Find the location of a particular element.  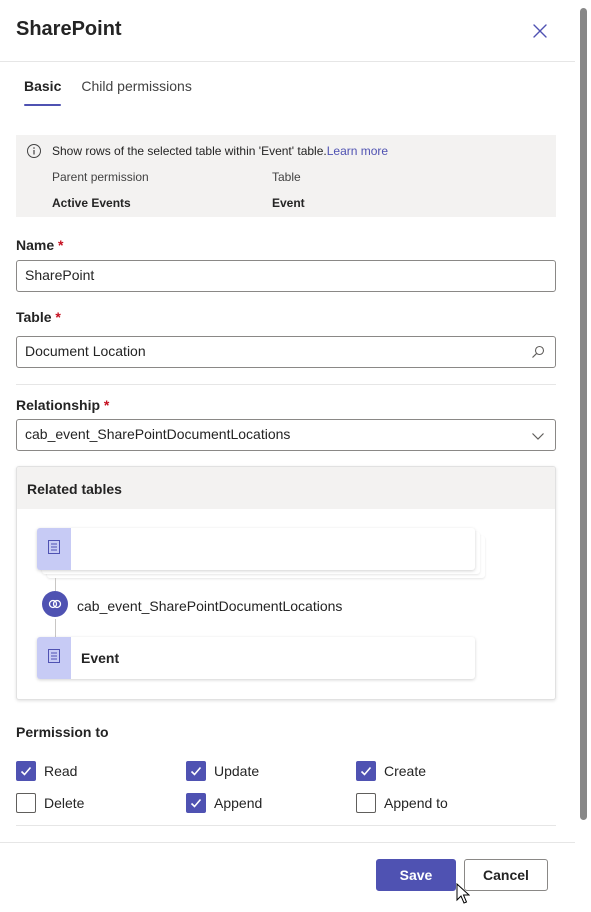

relationship-dropdown: cab_event_SharePointDocumentLocations is located at coordinates (286, 435).